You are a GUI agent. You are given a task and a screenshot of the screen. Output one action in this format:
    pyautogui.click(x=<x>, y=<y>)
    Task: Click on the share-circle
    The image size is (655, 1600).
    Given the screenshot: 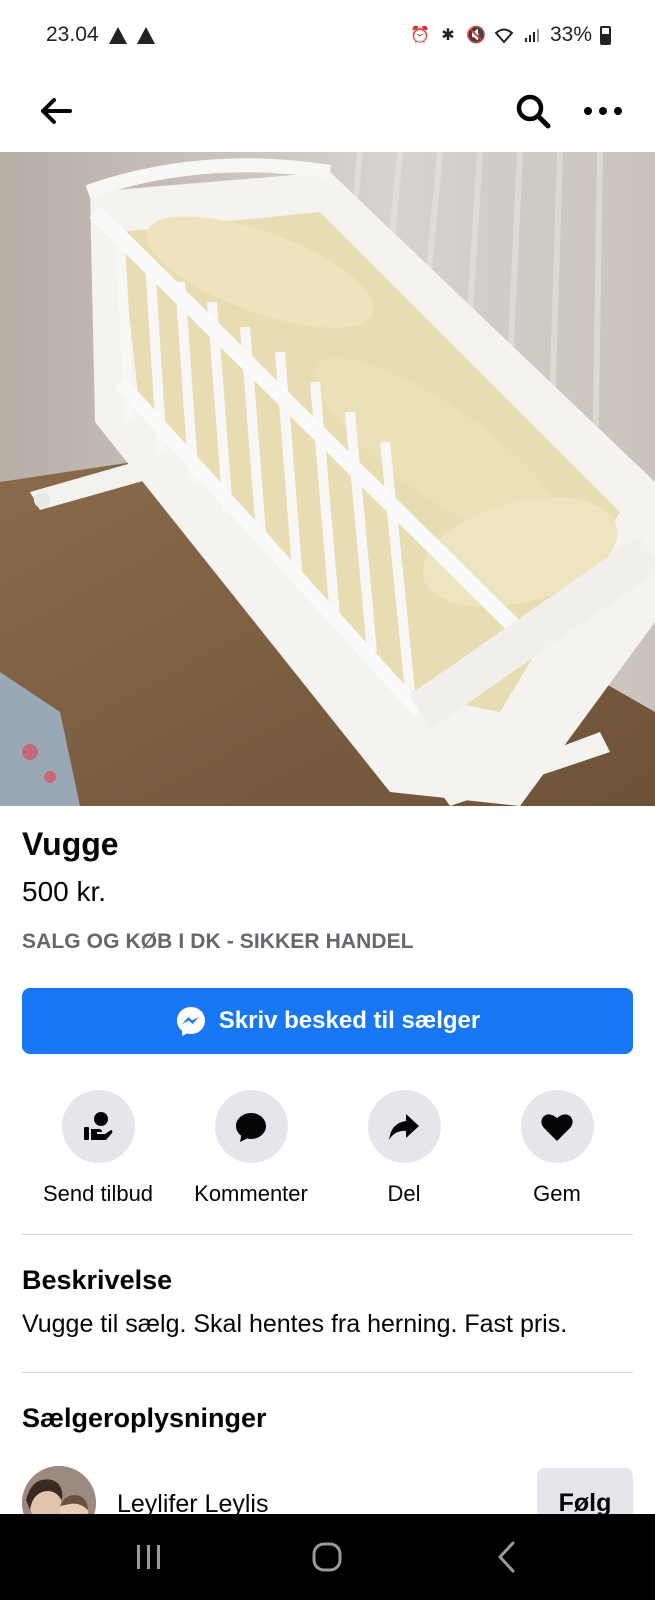 What is the action you would take?
    pyautogui.click(x=404, y=1126)
    